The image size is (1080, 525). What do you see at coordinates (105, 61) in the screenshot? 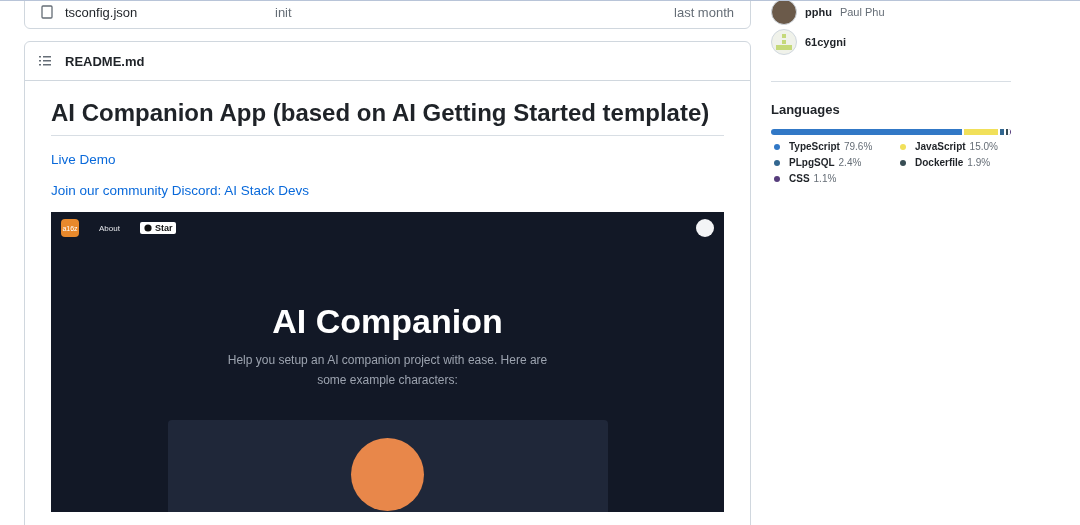
I see `readme-filename: README.md` at bounding box center [105, 61].